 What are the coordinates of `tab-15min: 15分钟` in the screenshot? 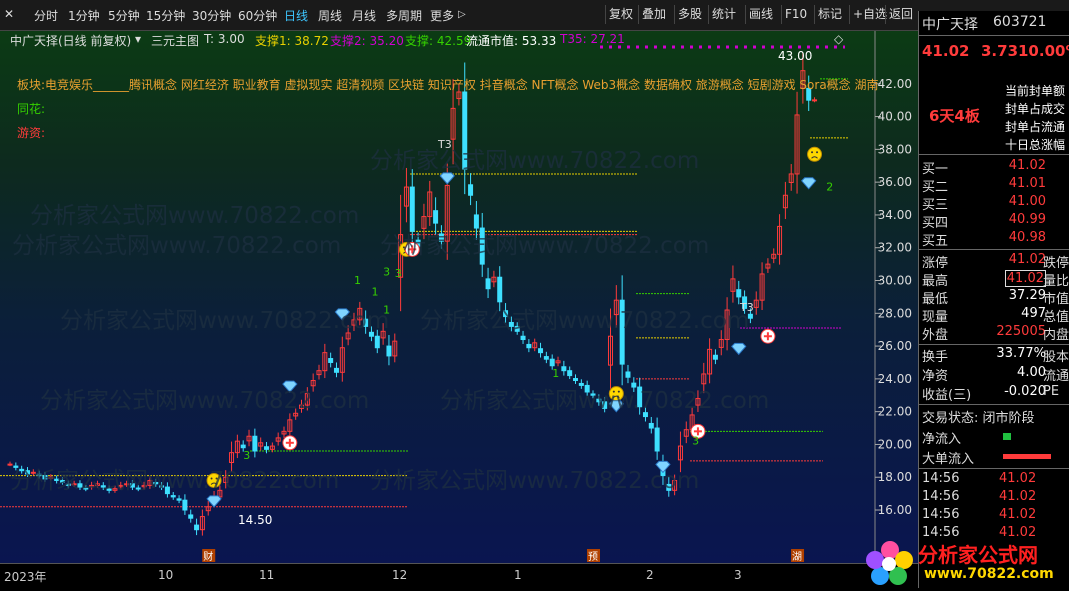 It's located at (165, 15).